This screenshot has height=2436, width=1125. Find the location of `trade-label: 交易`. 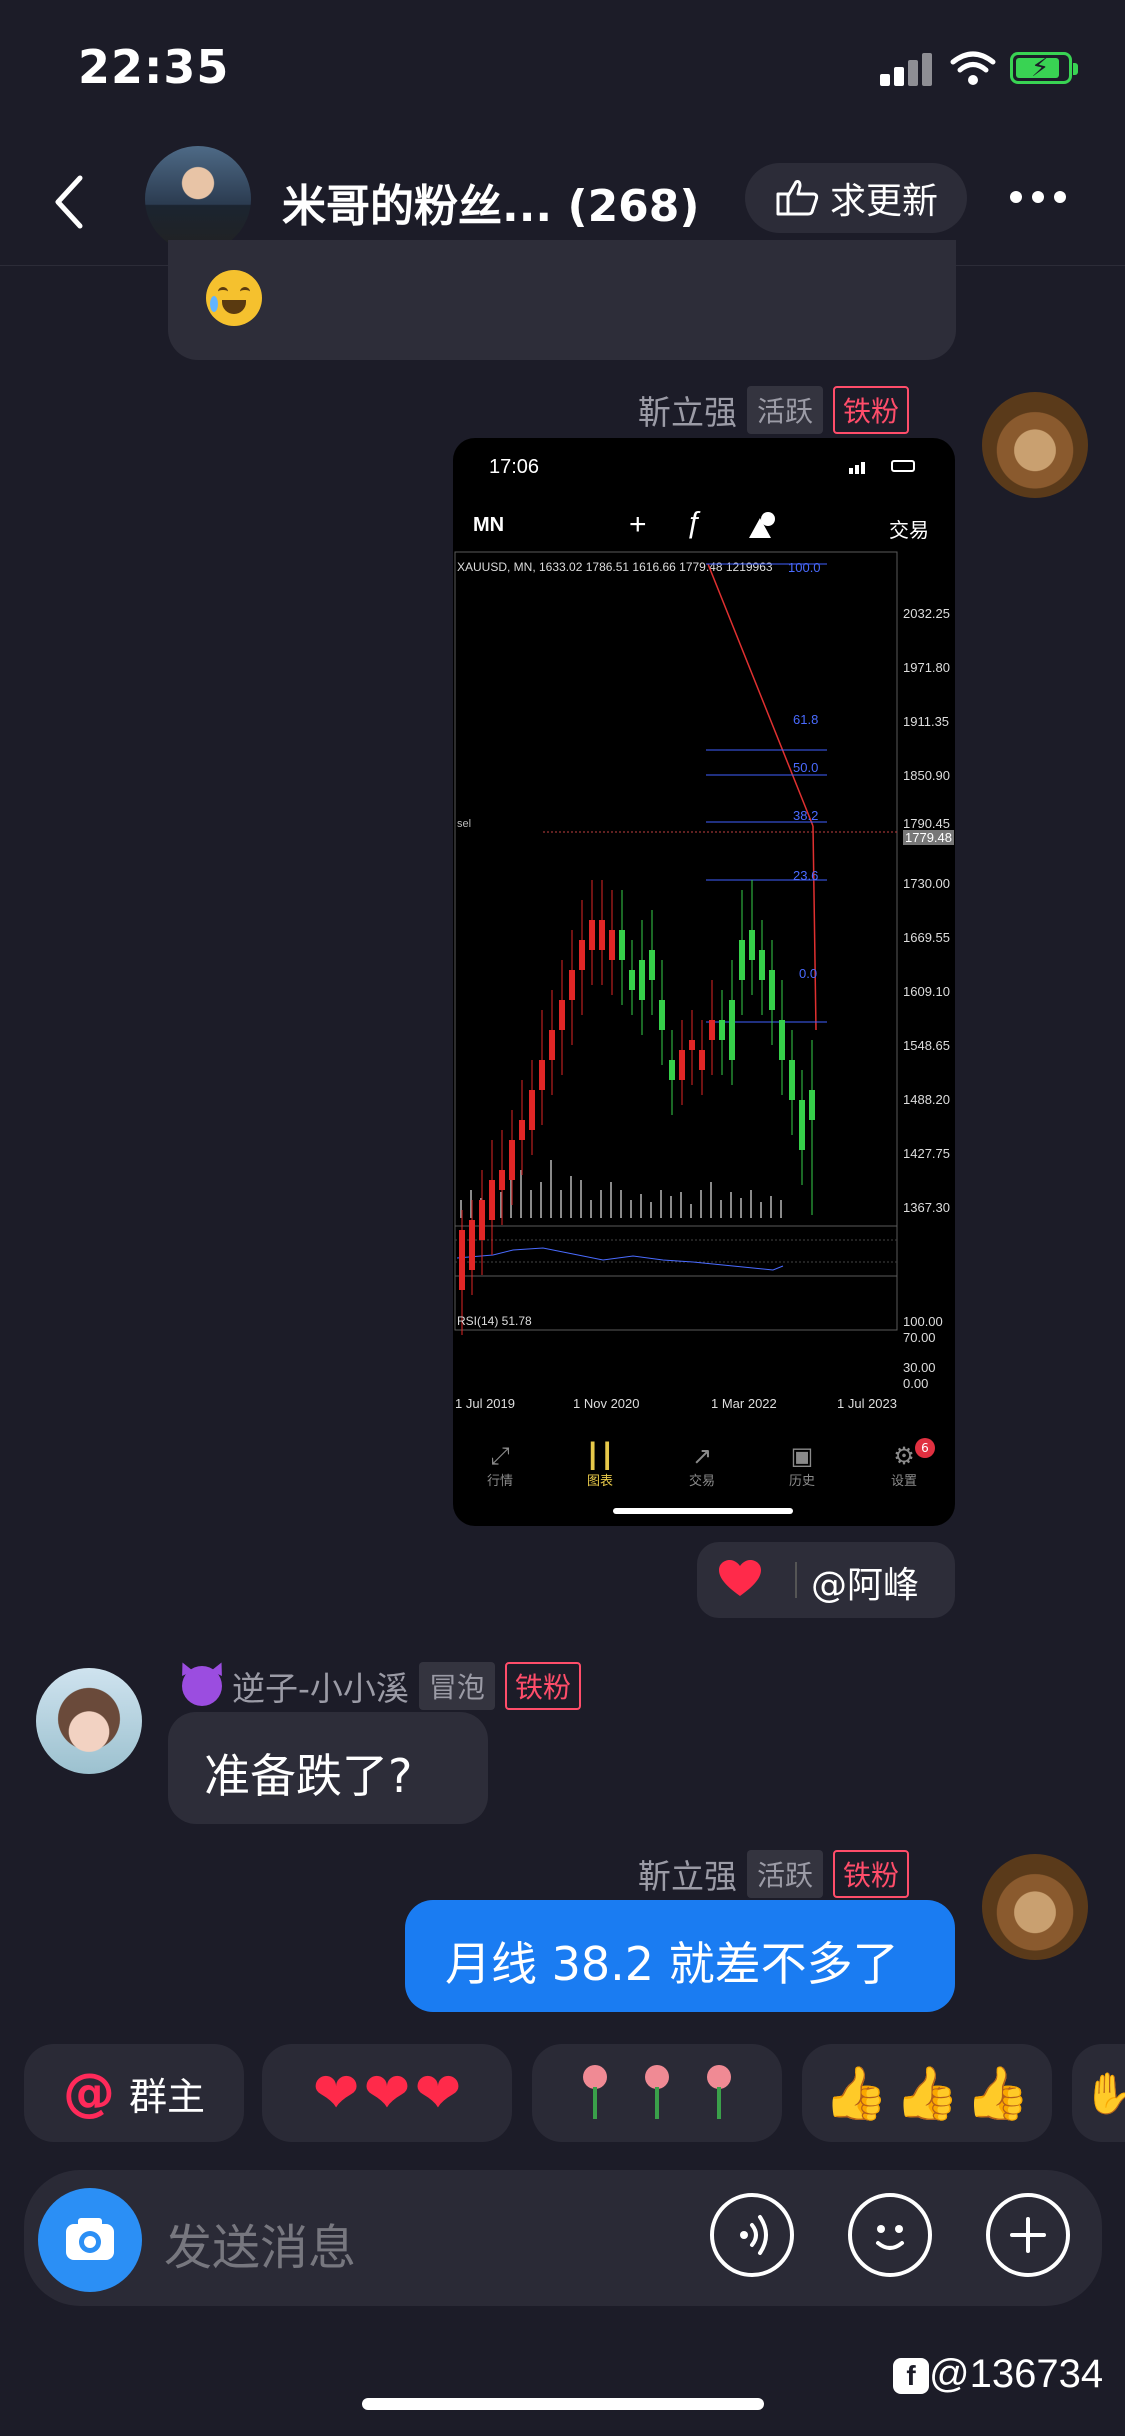

trade-label: 交易 is located at coordinates (909, 531).